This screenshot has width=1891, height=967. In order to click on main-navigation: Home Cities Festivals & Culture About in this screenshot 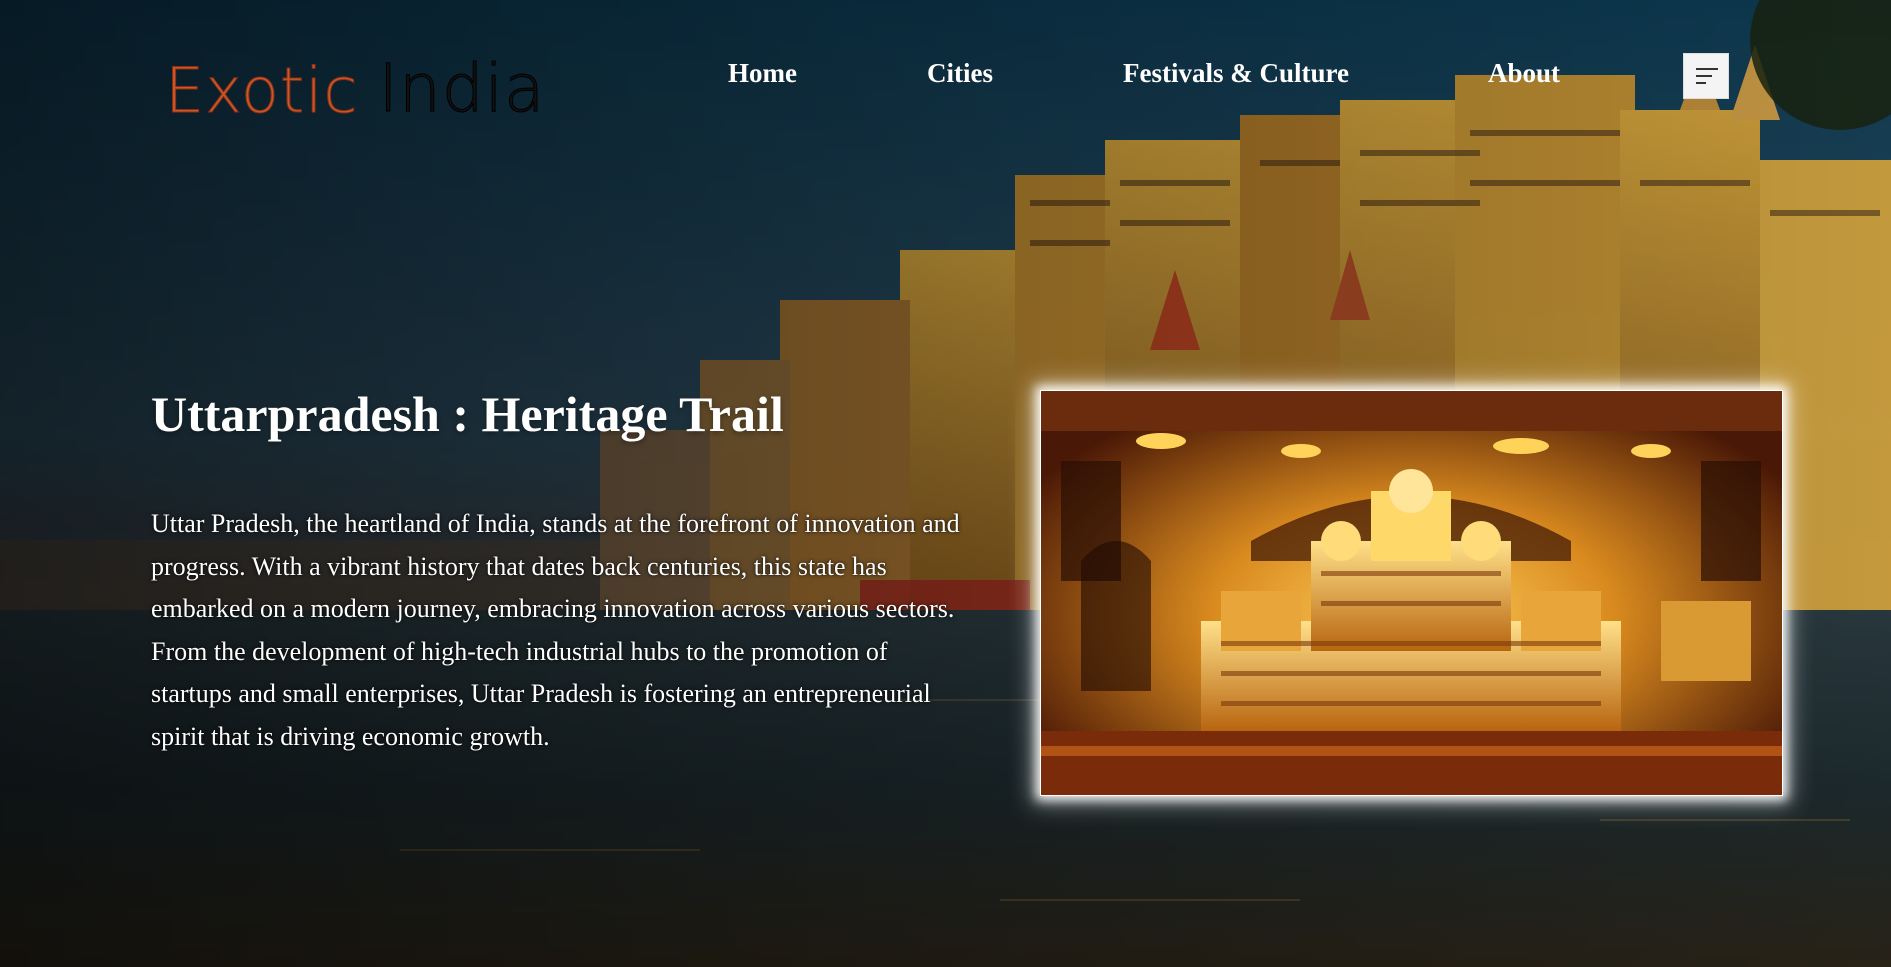, I will do `click(945, 78)`.